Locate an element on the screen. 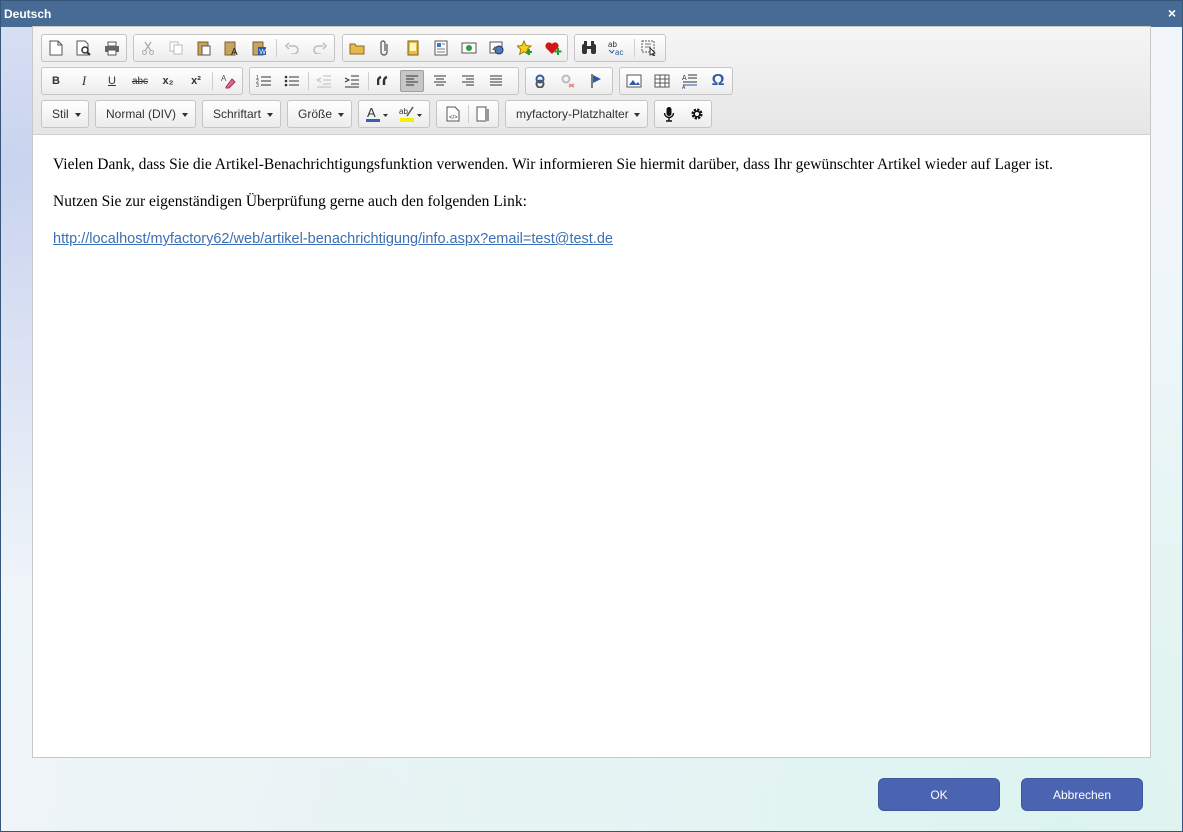  ok-button: OK is located at coordinates (939, 794).